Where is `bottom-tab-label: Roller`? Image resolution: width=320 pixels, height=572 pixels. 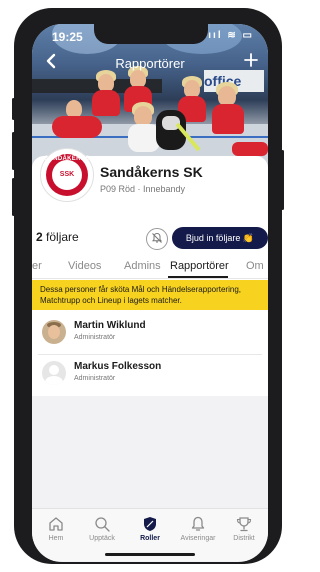
bottom-tab-label: Roller is located at coordinates (150, 538).